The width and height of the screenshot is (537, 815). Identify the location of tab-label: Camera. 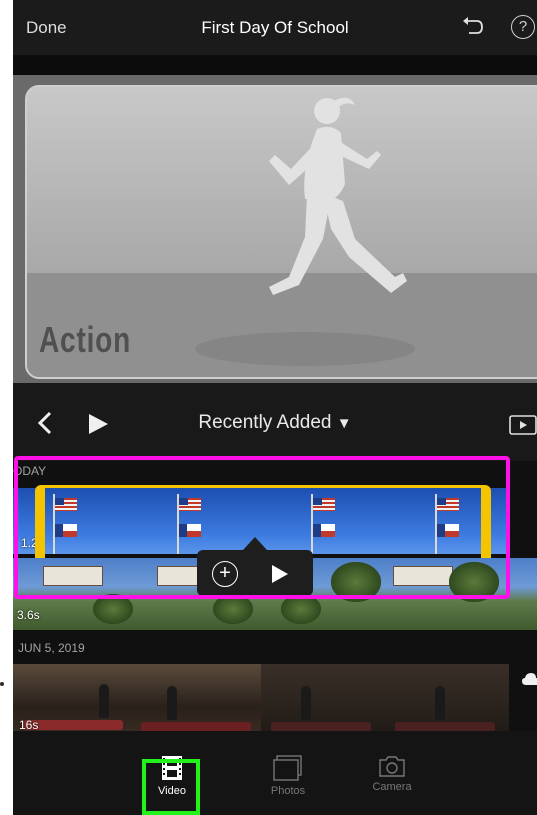
(392, 787).